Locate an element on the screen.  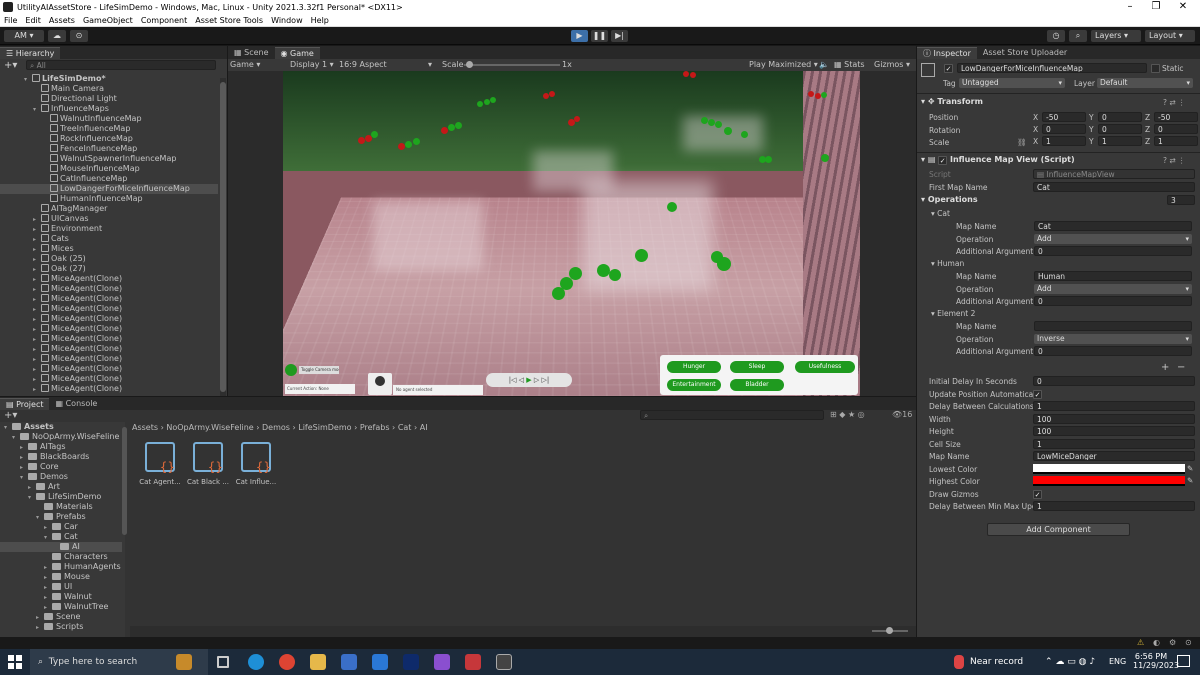
hierarchy-scrollbar is located at coordinates (223, 237).